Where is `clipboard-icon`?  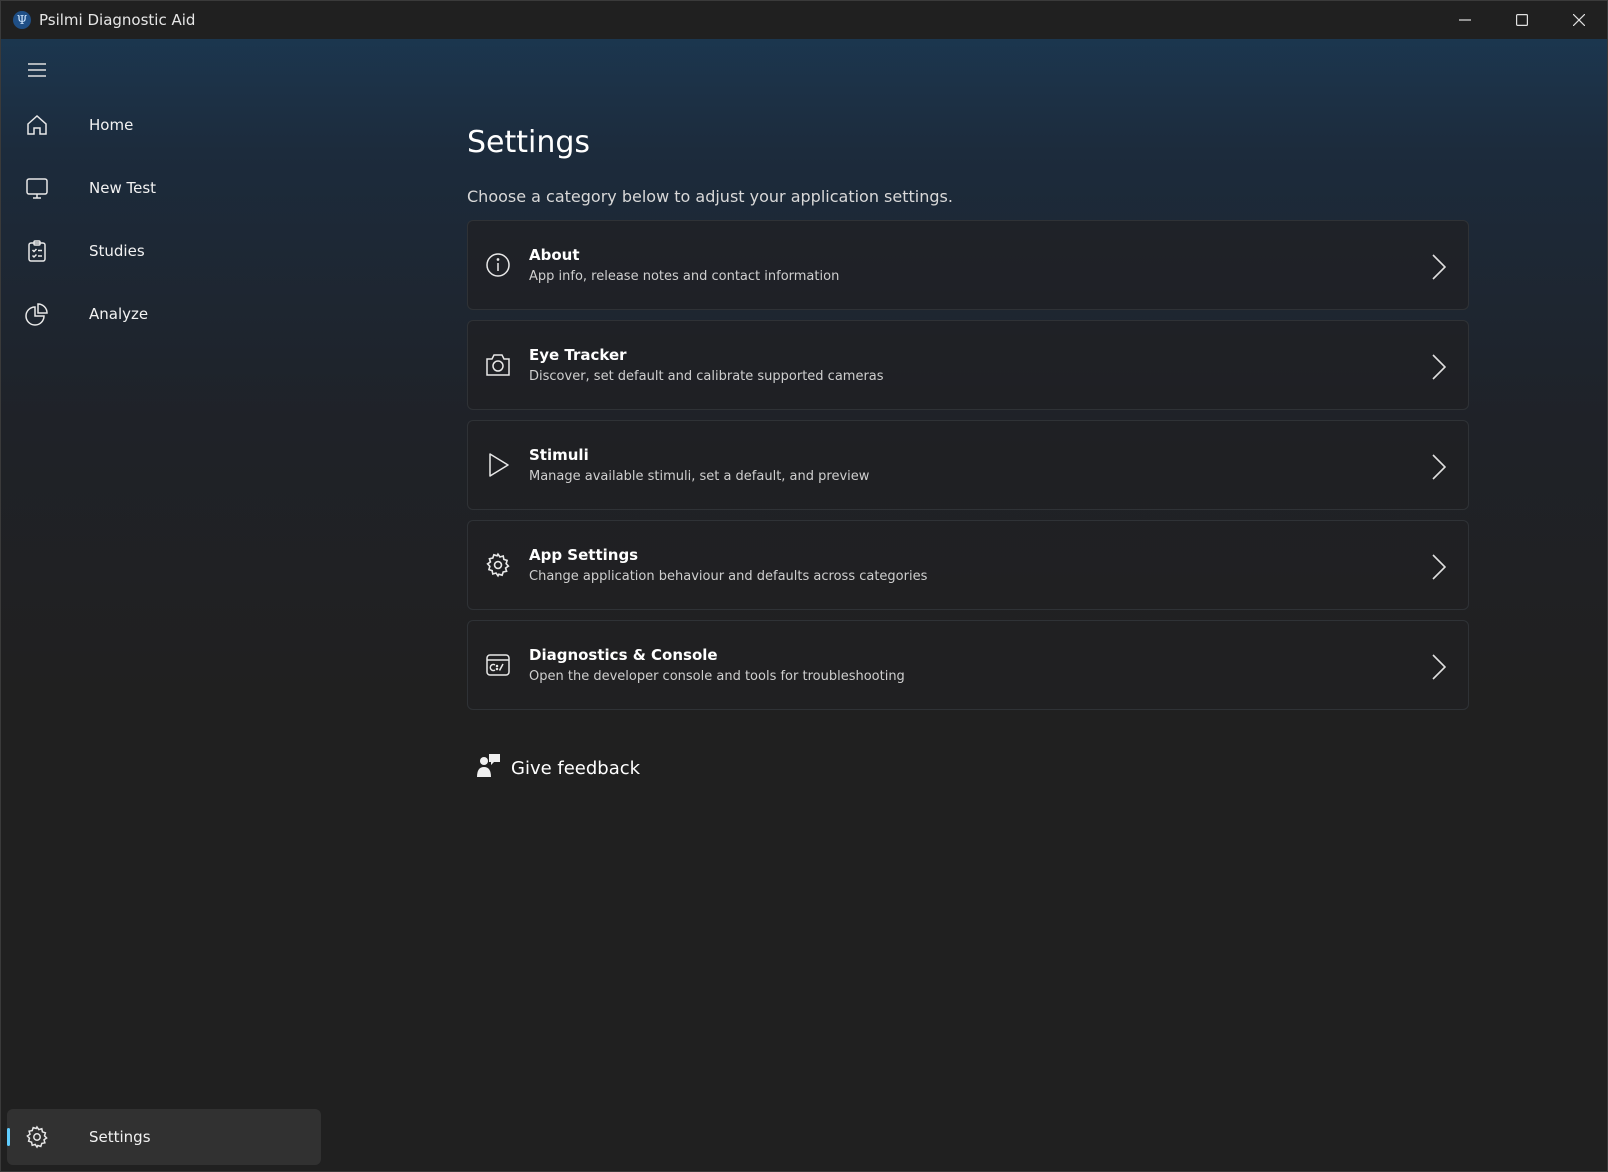
clipboard-icon is located at coordinates (37, 251).